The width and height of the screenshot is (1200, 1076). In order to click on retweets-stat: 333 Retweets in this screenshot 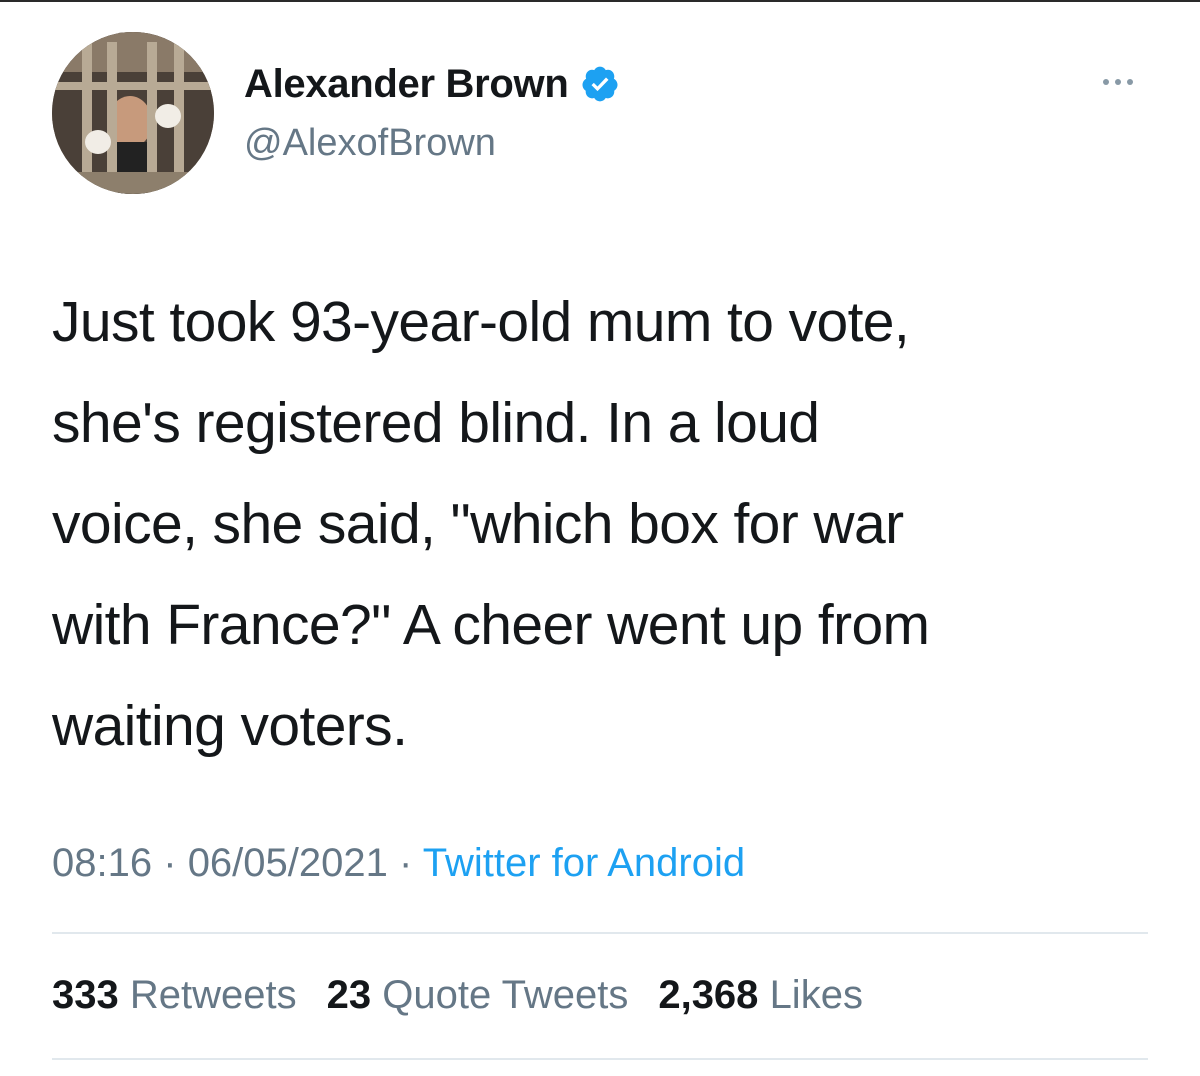, I will do `click(174, 995)`.